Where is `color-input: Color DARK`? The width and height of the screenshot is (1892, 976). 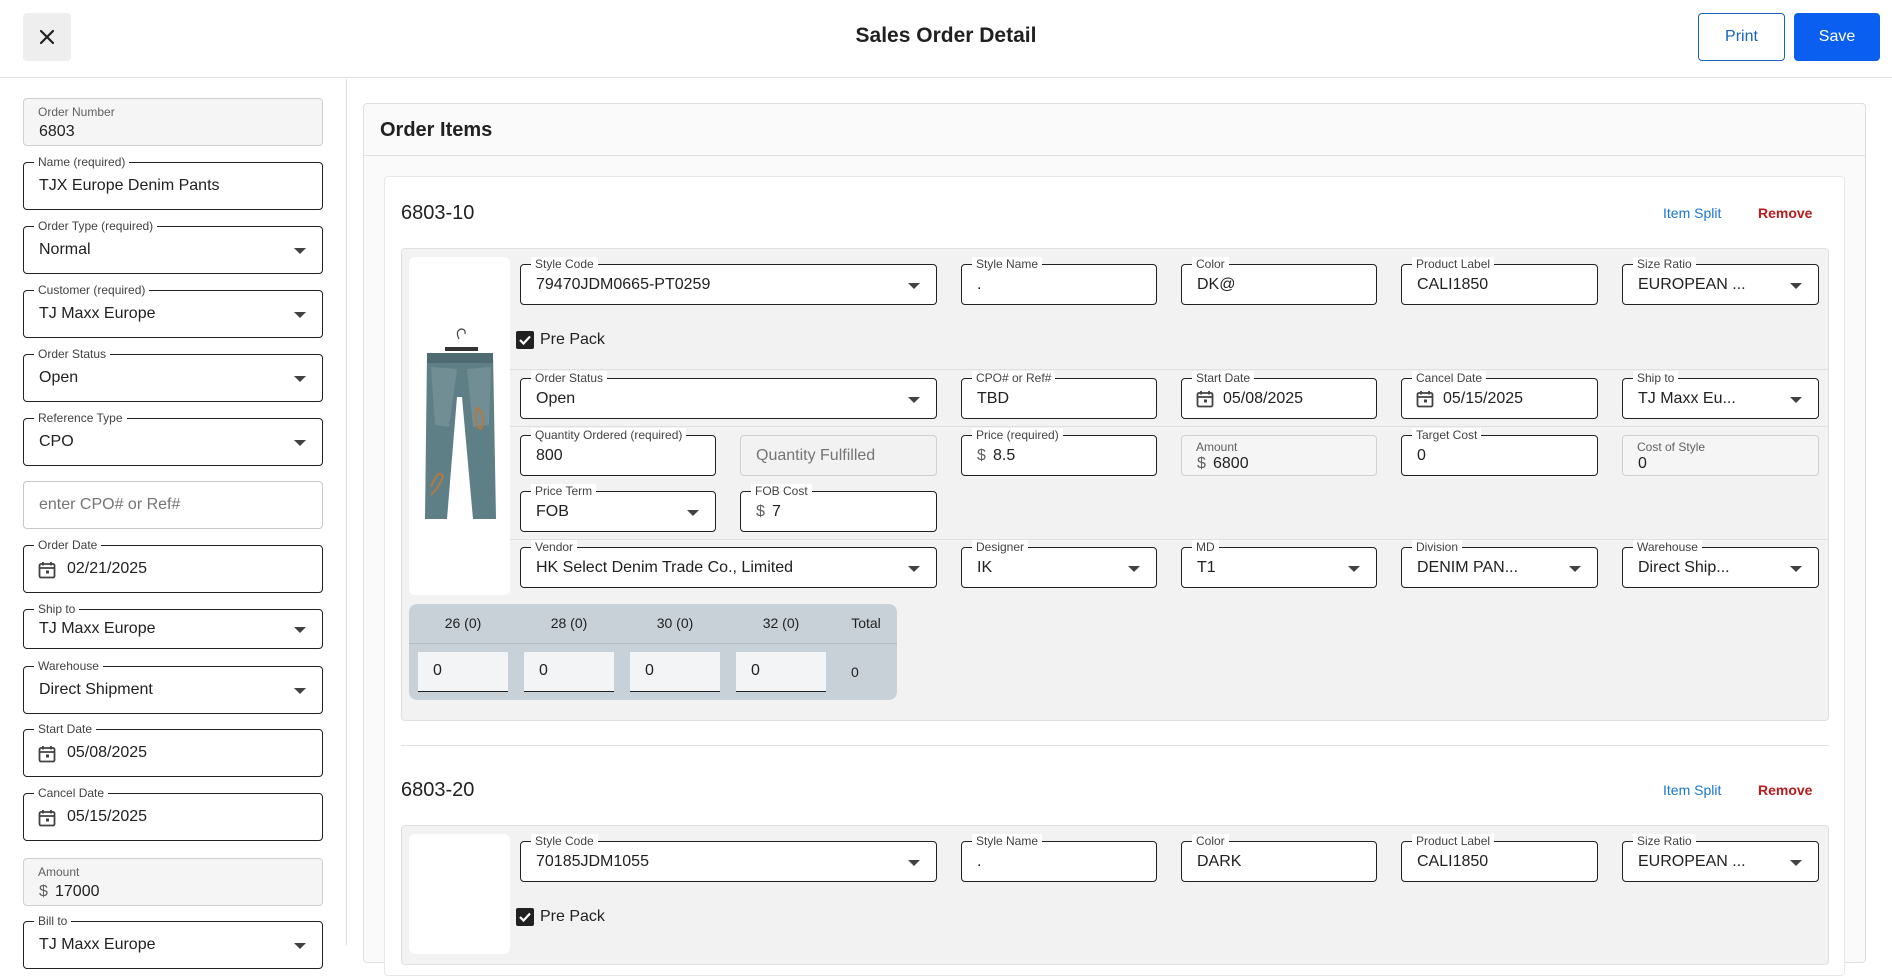
color-input: Color DARK is located at coordinates (1279, 858).